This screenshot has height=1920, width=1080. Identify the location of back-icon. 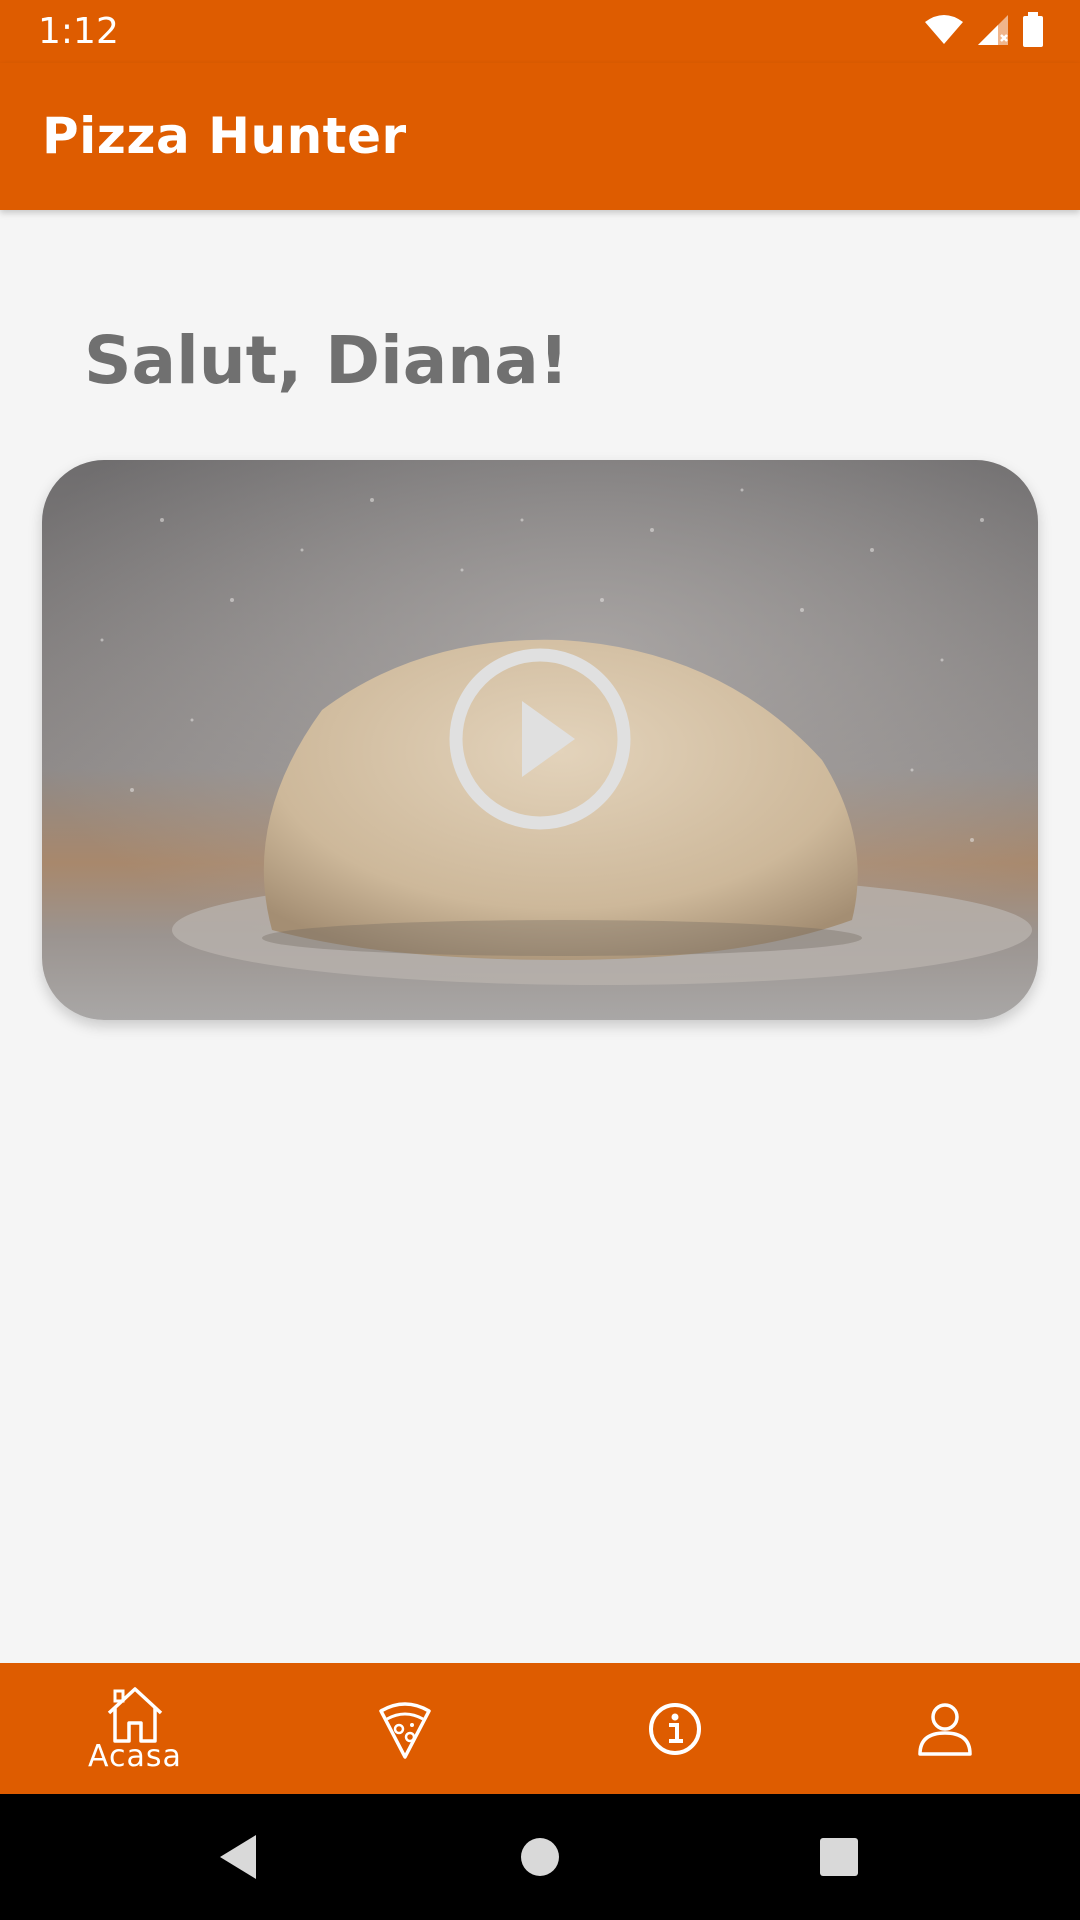
(238, 1857).